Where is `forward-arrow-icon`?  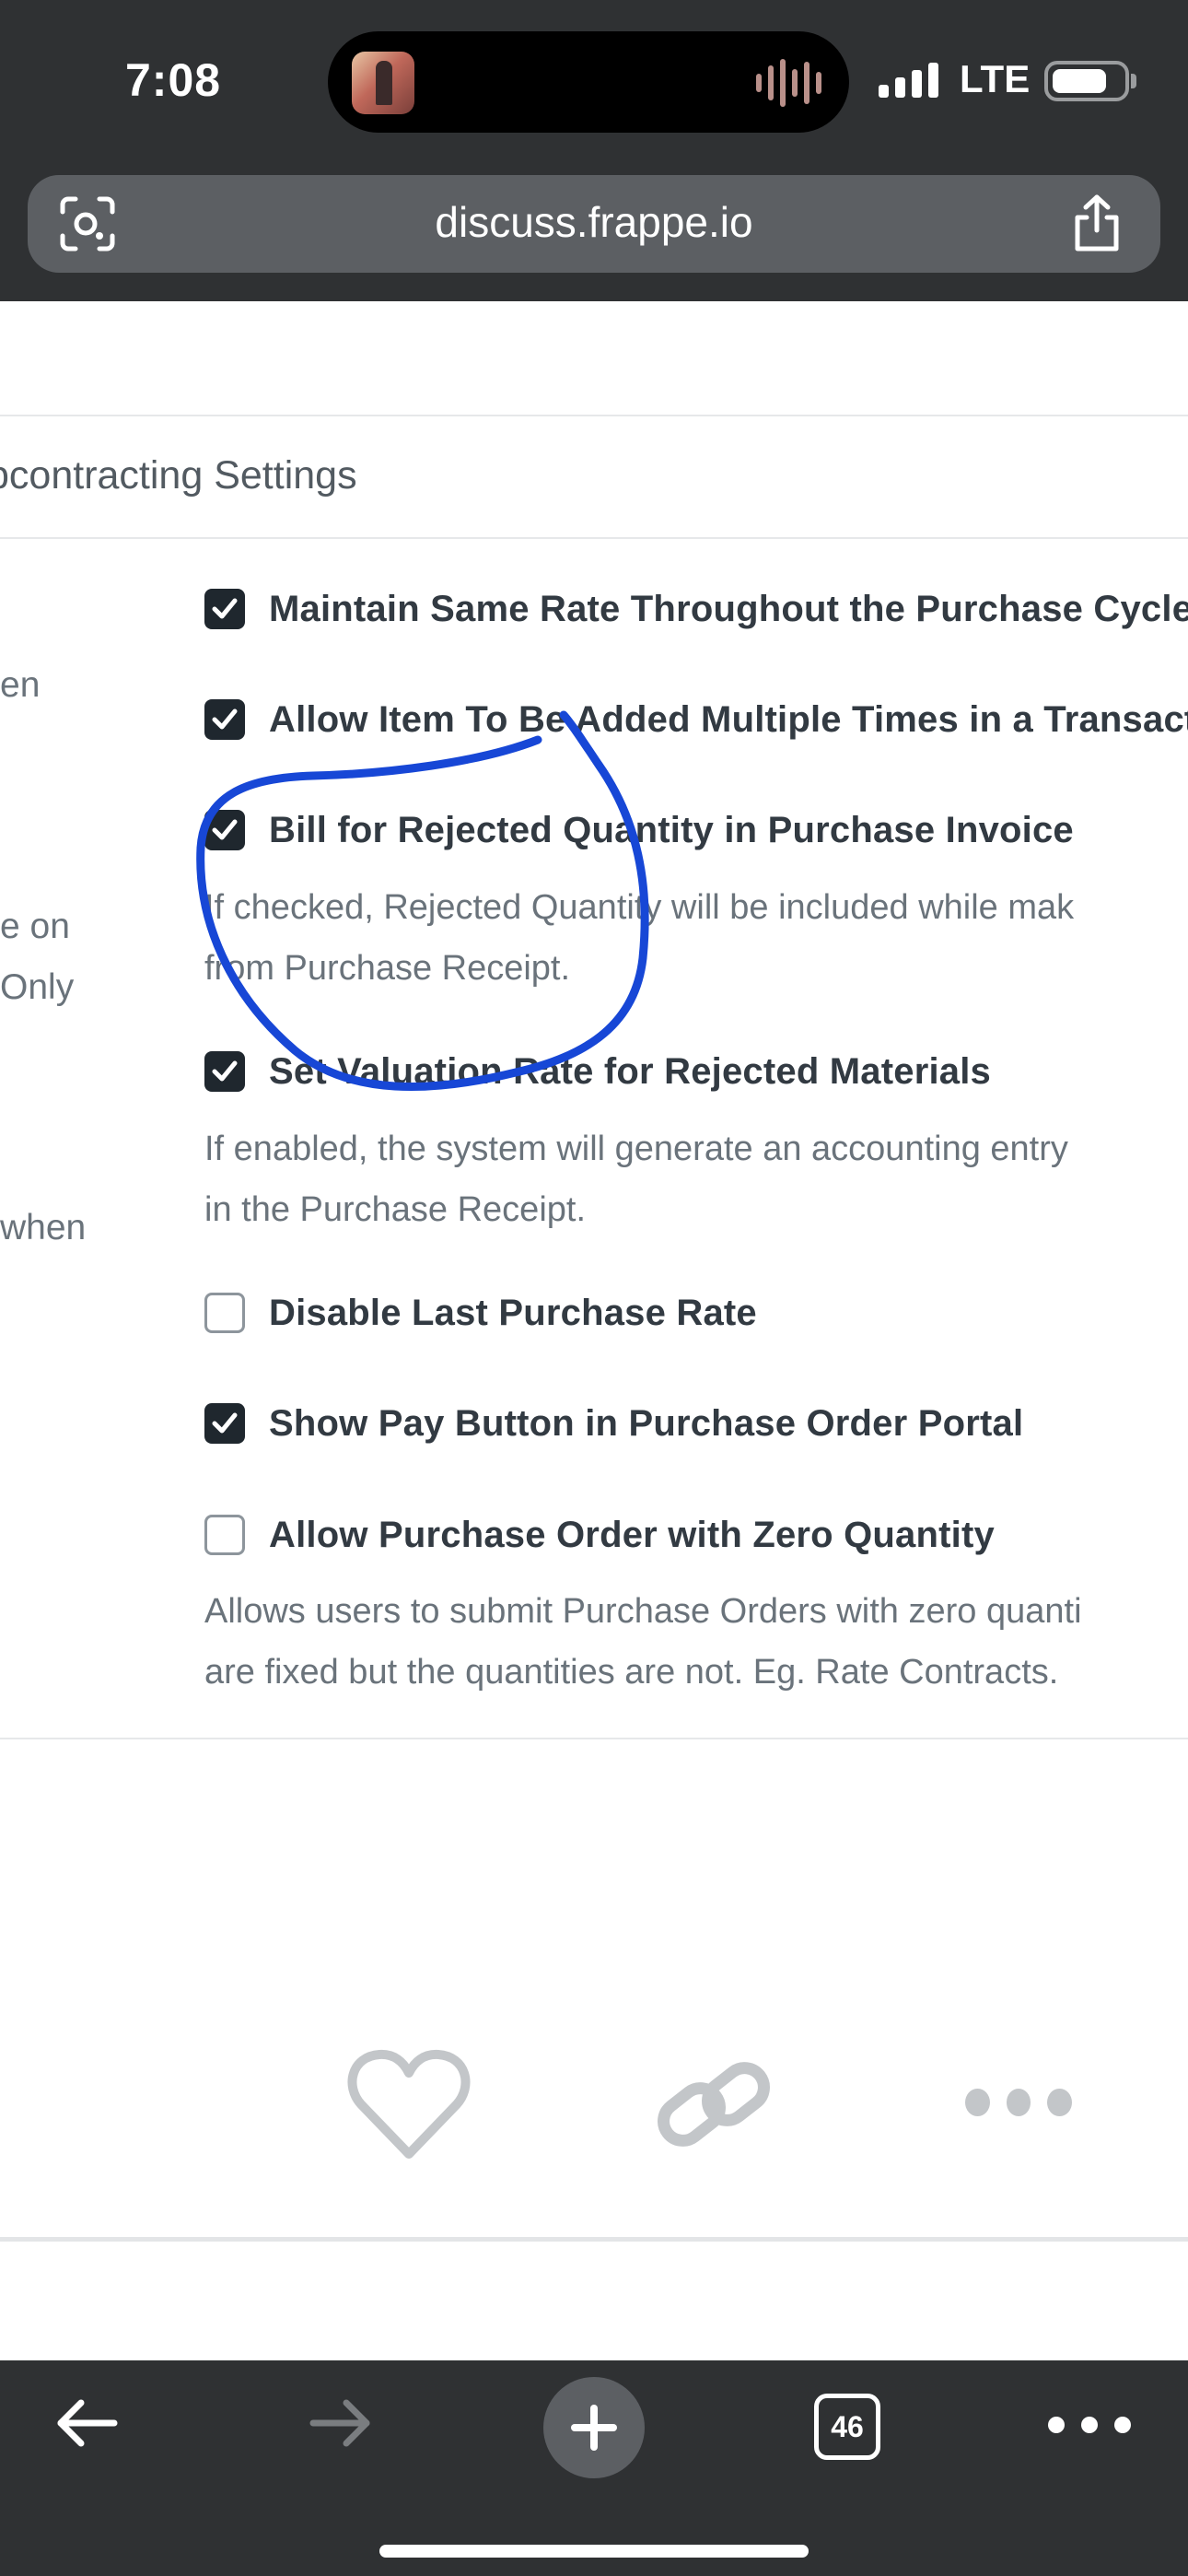
forward-arrow-icon is located at coordinates (341, 2423).